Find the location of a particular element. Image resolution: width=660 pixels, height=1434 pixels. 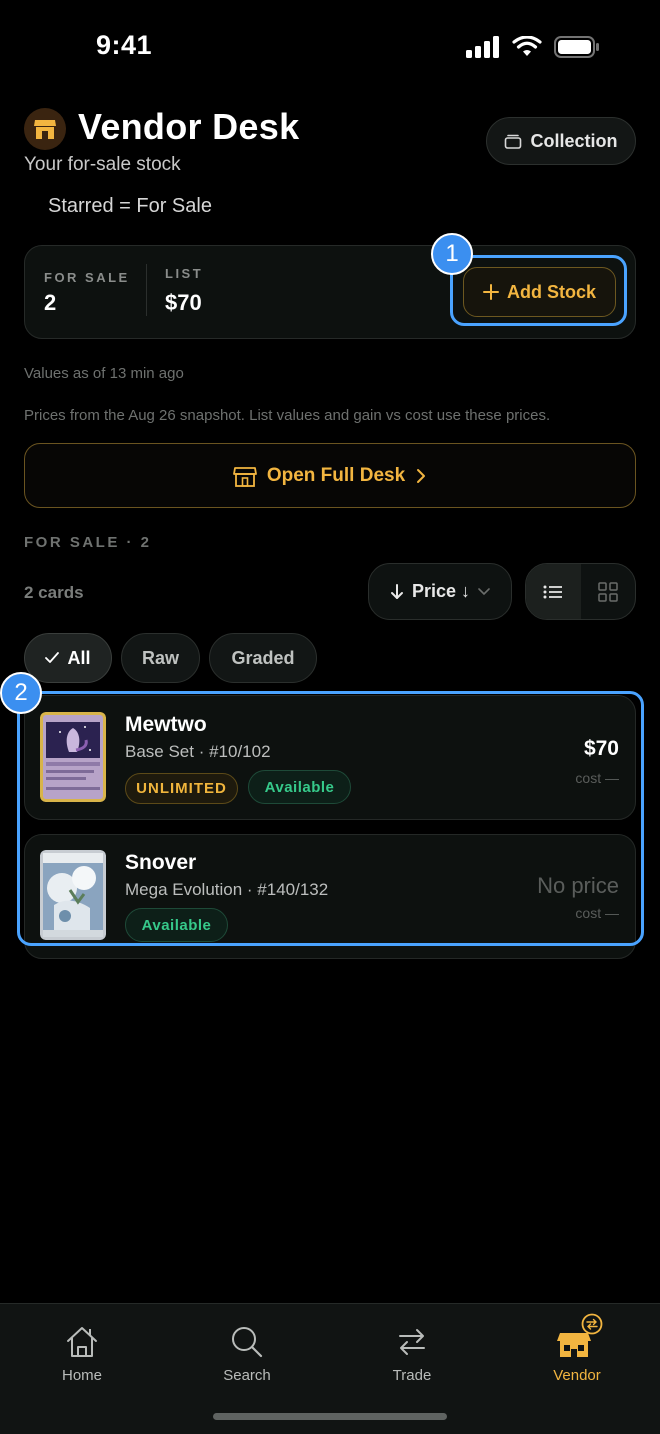

annotation-badge-1: 1 is located at coordinates (452, 254).